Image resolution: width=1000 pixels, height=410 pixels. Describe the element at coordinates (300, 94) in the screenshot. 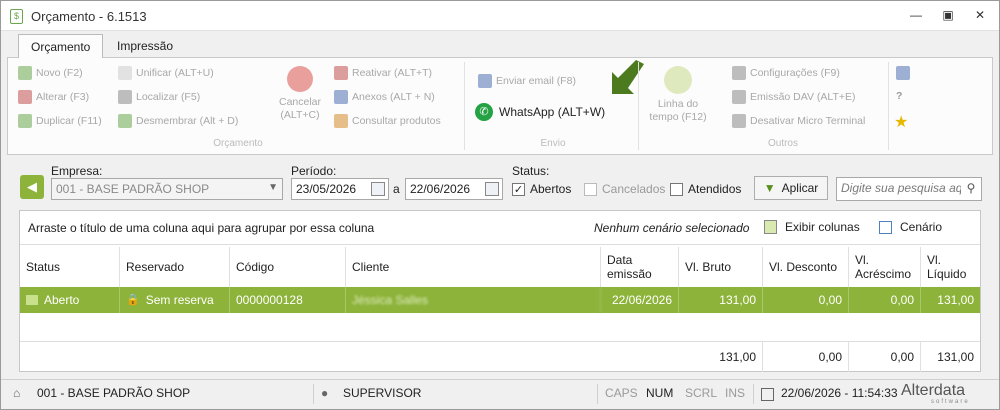

I see `cancelar-button: Cancelar (ALT+C)` at that location.